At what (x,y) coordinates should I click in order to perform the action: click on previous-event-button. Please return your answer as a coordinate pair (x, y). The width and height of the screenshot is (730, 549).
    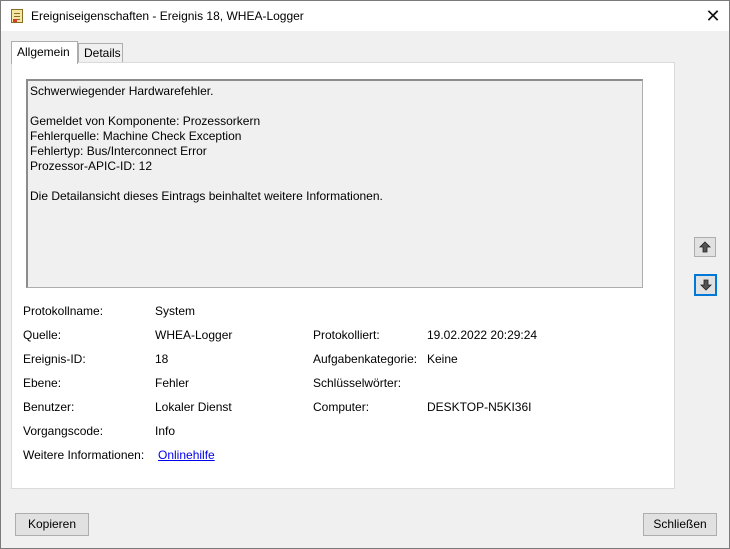
    Looking at the image, I should click on (705, 247).